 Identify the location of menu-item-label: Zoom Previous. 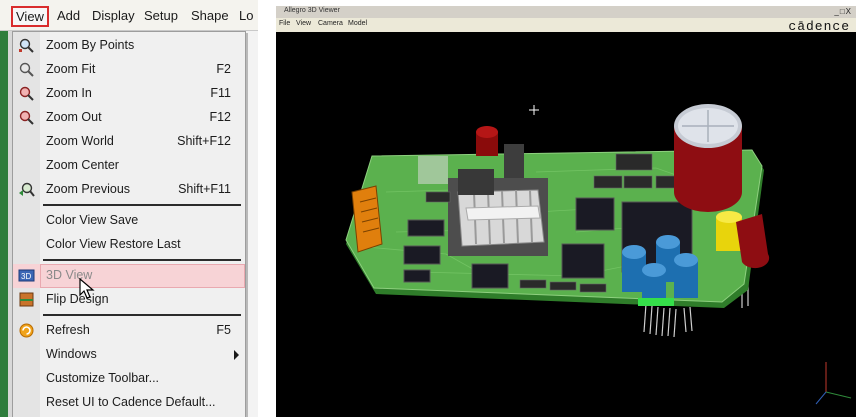
(88, 189).